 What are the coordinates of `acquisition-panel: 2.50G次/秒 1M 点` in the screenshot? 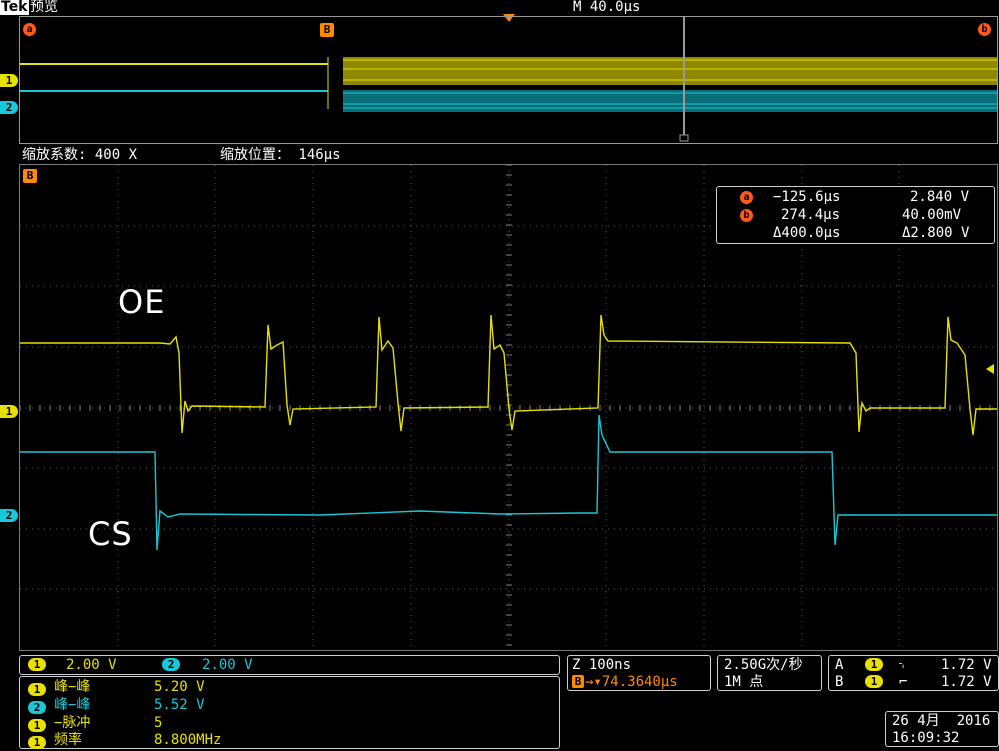 It's located at (769, 673).